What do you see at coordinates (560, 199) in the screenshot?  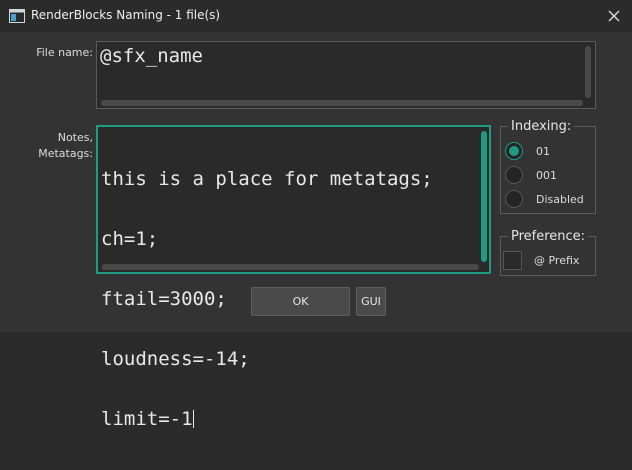 I see `indexing-option-label: Disabled` at bounding box center [560, 199].